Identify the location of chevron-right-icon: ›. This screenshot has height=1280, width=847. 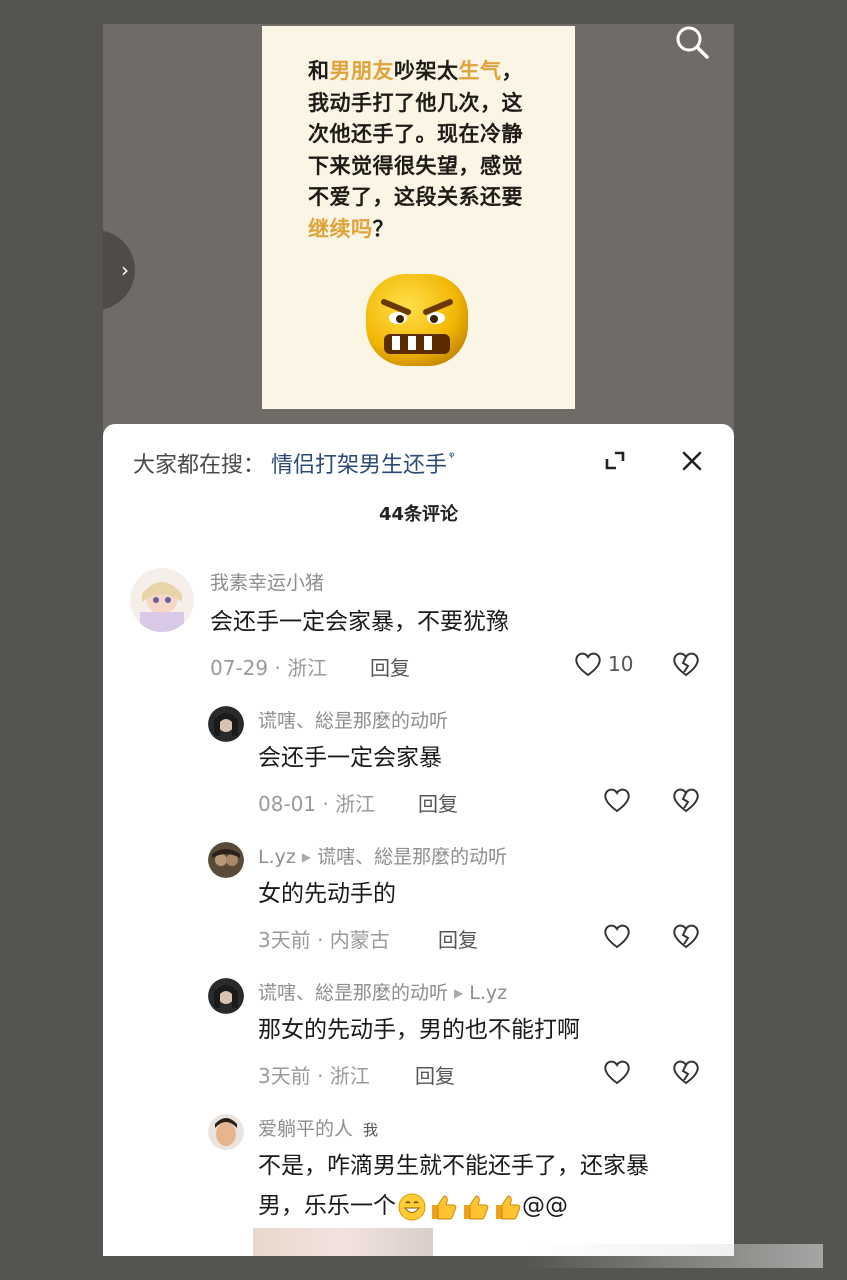
(119, 270).